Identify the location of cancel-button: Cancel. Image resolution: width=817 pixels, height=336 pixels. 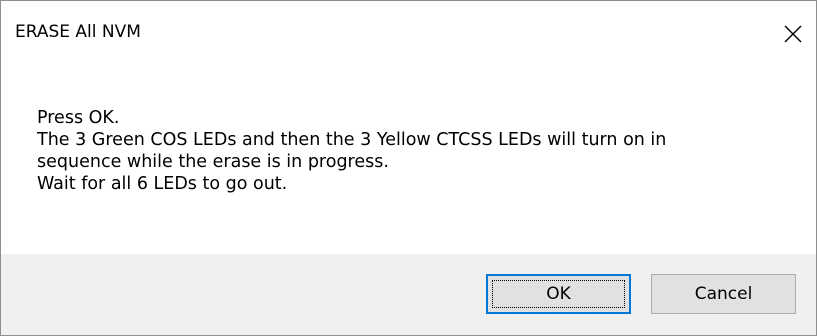
(723, 294).